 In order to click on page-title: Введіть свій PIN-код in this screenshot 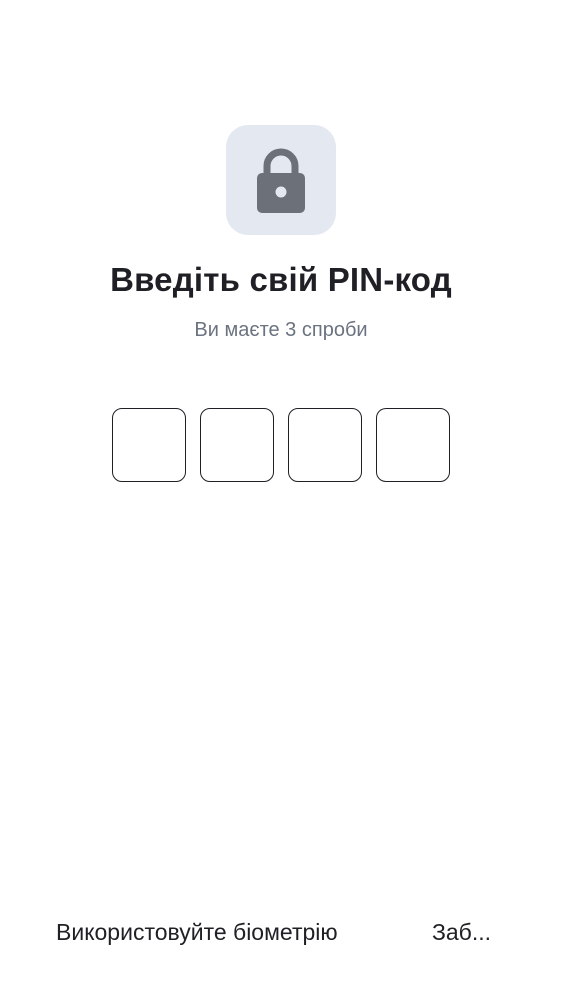, I will do `click(281, 279)`.